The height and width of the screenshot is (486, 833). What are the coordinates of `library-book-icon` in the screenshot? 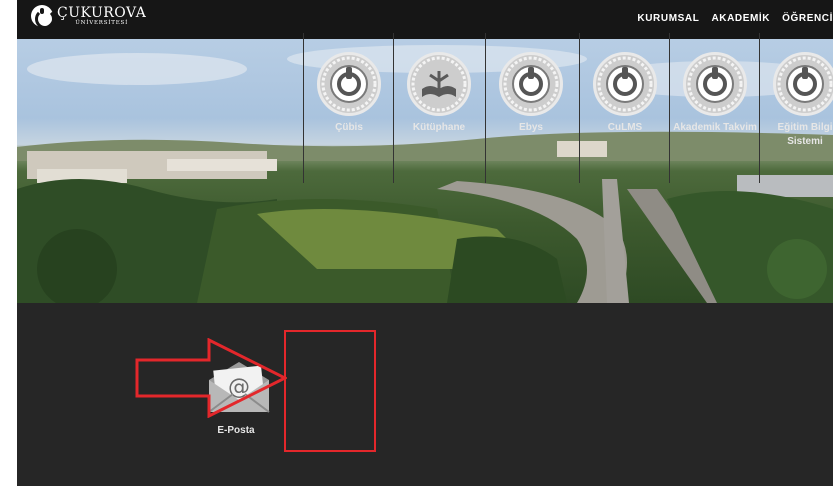 It's located at (439, 84).